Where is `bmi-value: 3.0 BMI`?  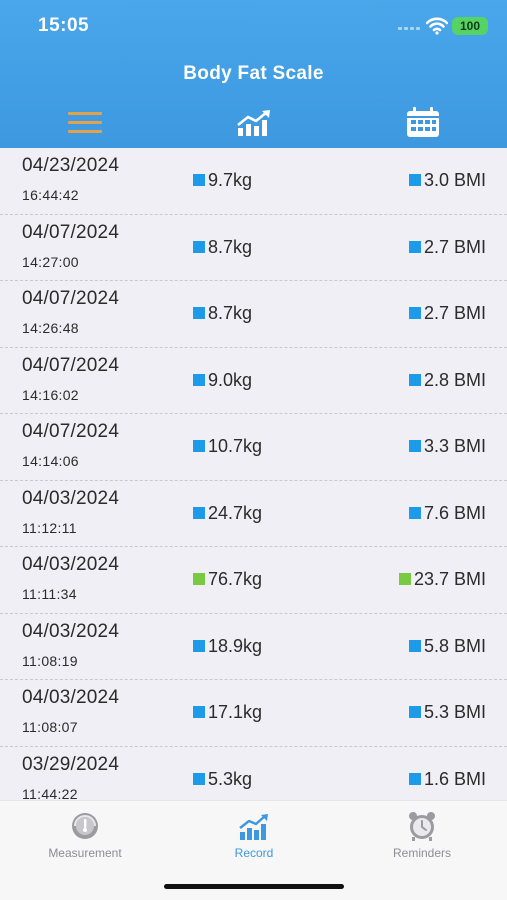
bmi-value: 3.0 BMI is located at coordinates (454, 180).